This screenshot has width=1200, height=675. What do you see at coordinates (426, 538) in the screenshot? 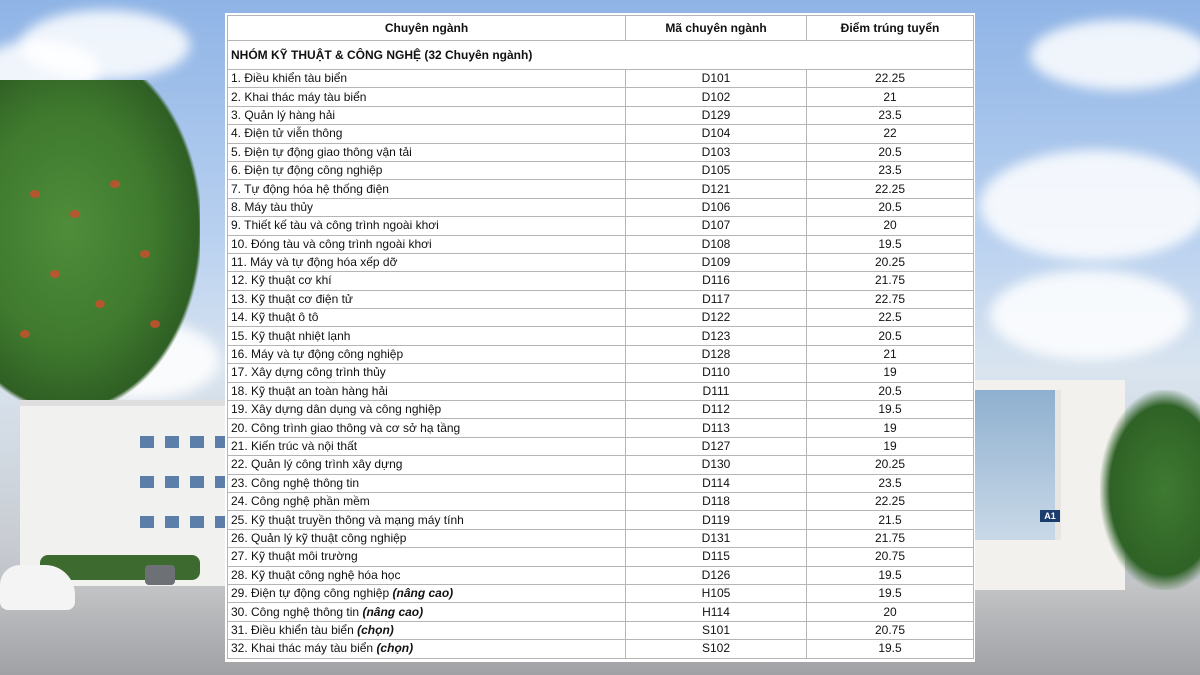
I see `major-name-cell: 26. Quản lý kỹ thuật công nghiệp` at bounding box center [426, 538].